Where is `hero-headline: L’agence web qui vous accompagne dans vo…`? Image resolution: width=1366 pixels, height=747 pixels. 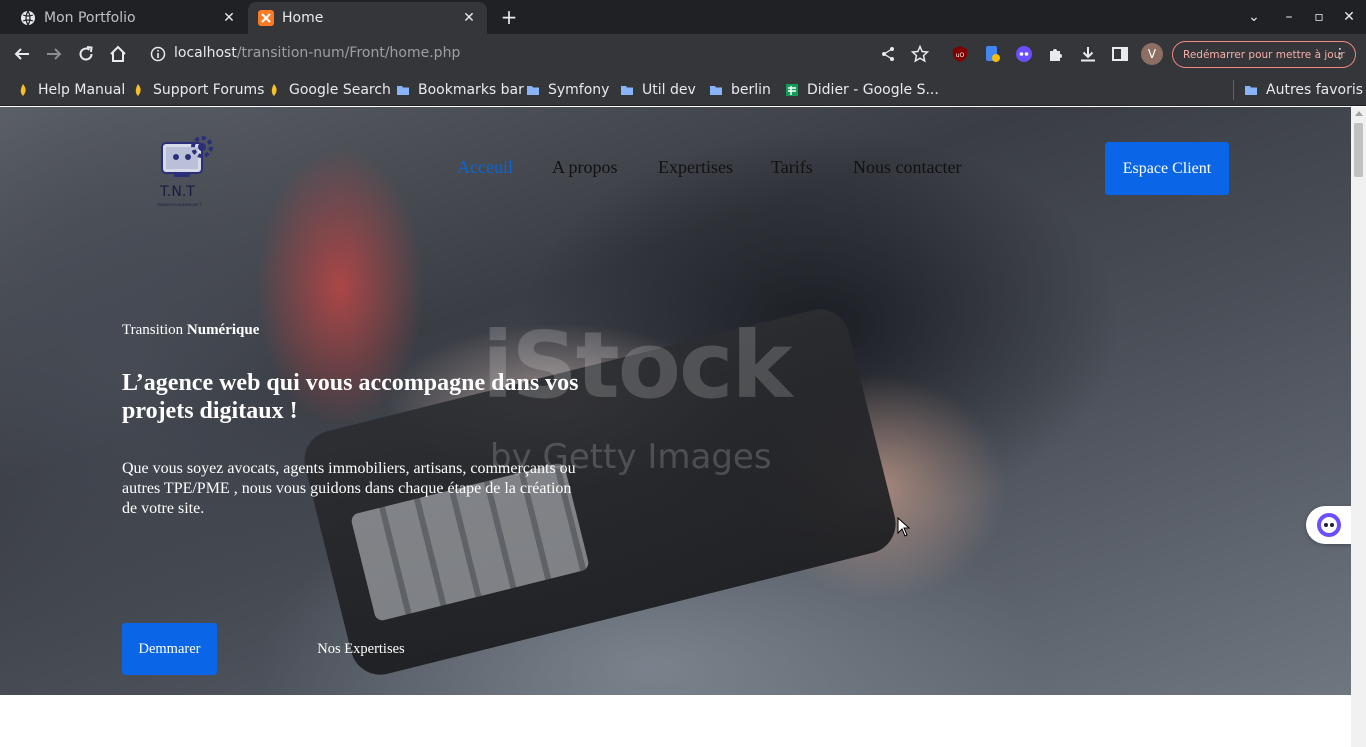
hero-headline: L’agence web qui vous accompagne dans vo… is located at coordinates (350, 397).